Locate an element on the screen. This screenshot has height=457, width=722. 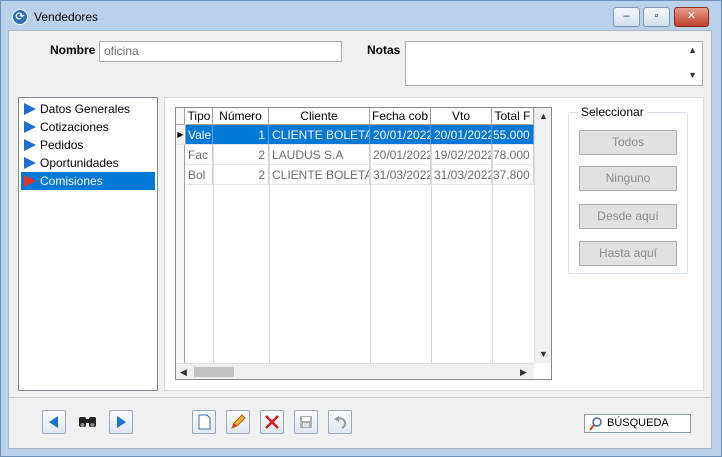
undo-icon is located at coordinates (340, 422).